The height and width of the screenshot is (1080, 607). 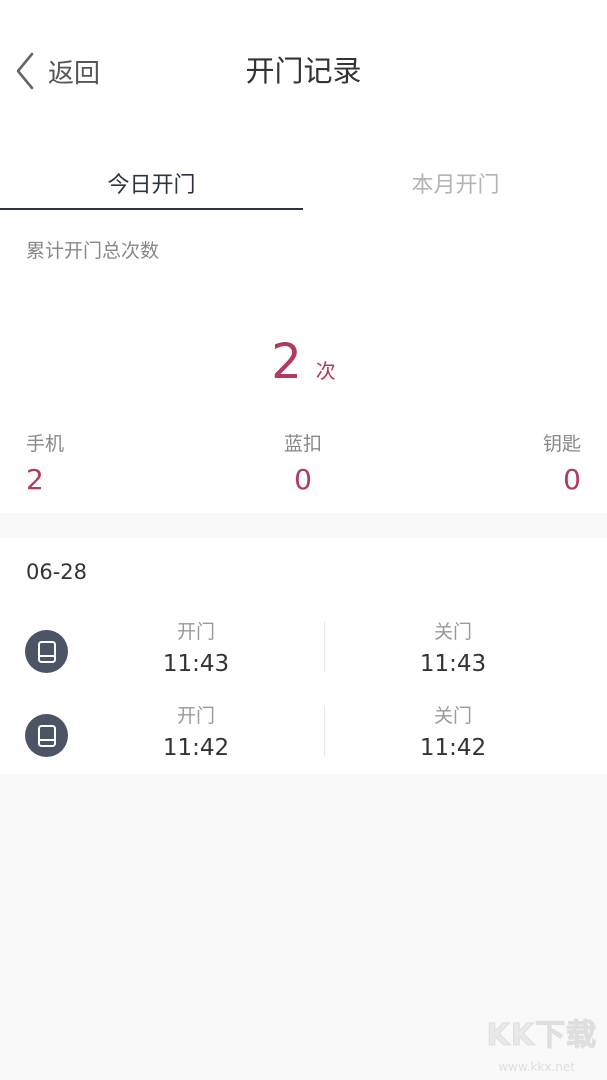 I want to click on page-title: 开门记录, so click(x=303, y=71).